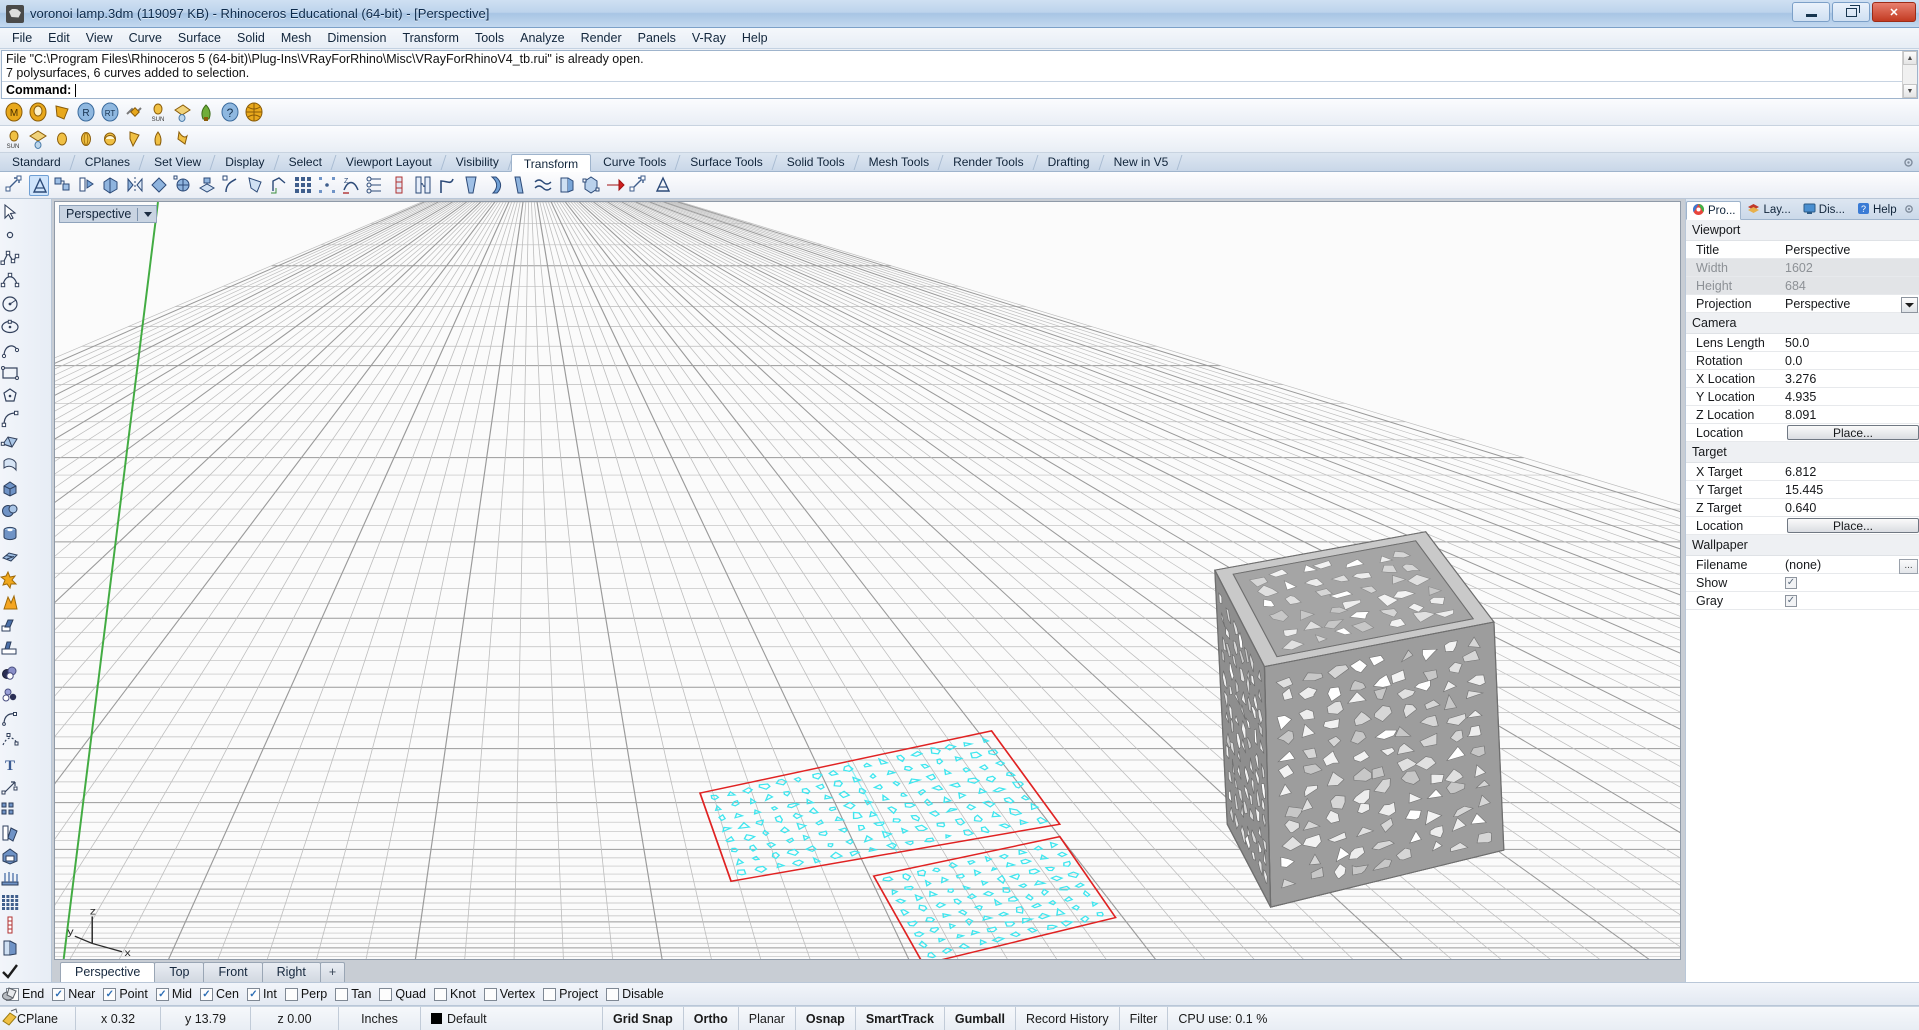 This screenshot has height=1030, width=1919. I want to click on array-polar-icon: Z, so click(351, 185).